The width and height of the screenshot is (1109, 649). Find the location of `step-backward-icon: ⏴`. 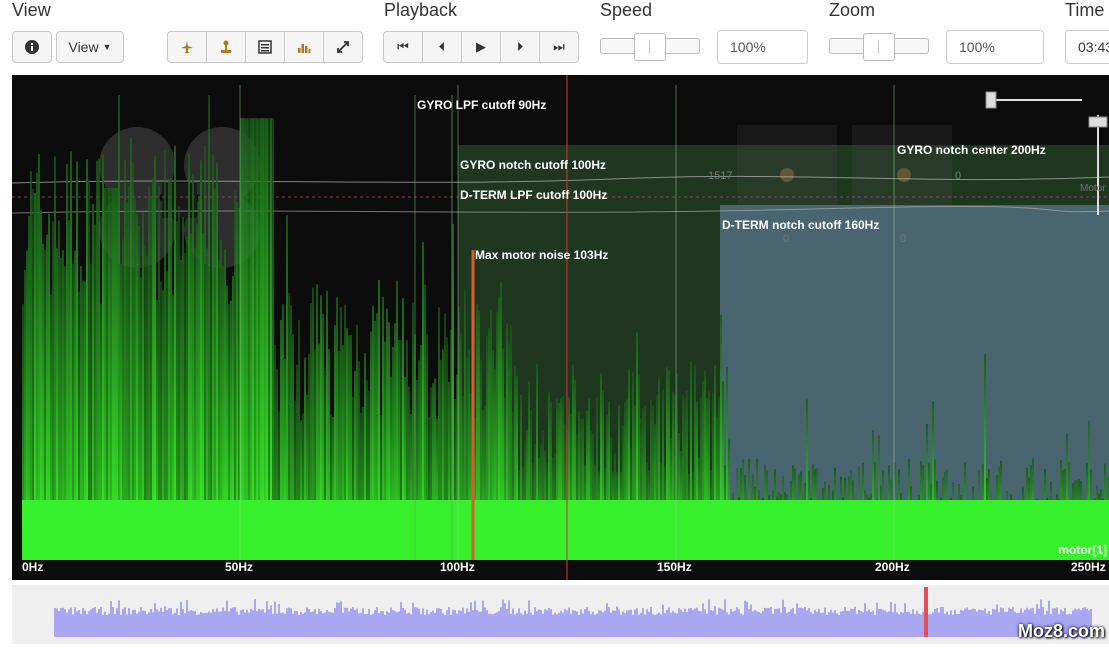

step-backward-icon: ⏴ is located at coordinates (442, 46).